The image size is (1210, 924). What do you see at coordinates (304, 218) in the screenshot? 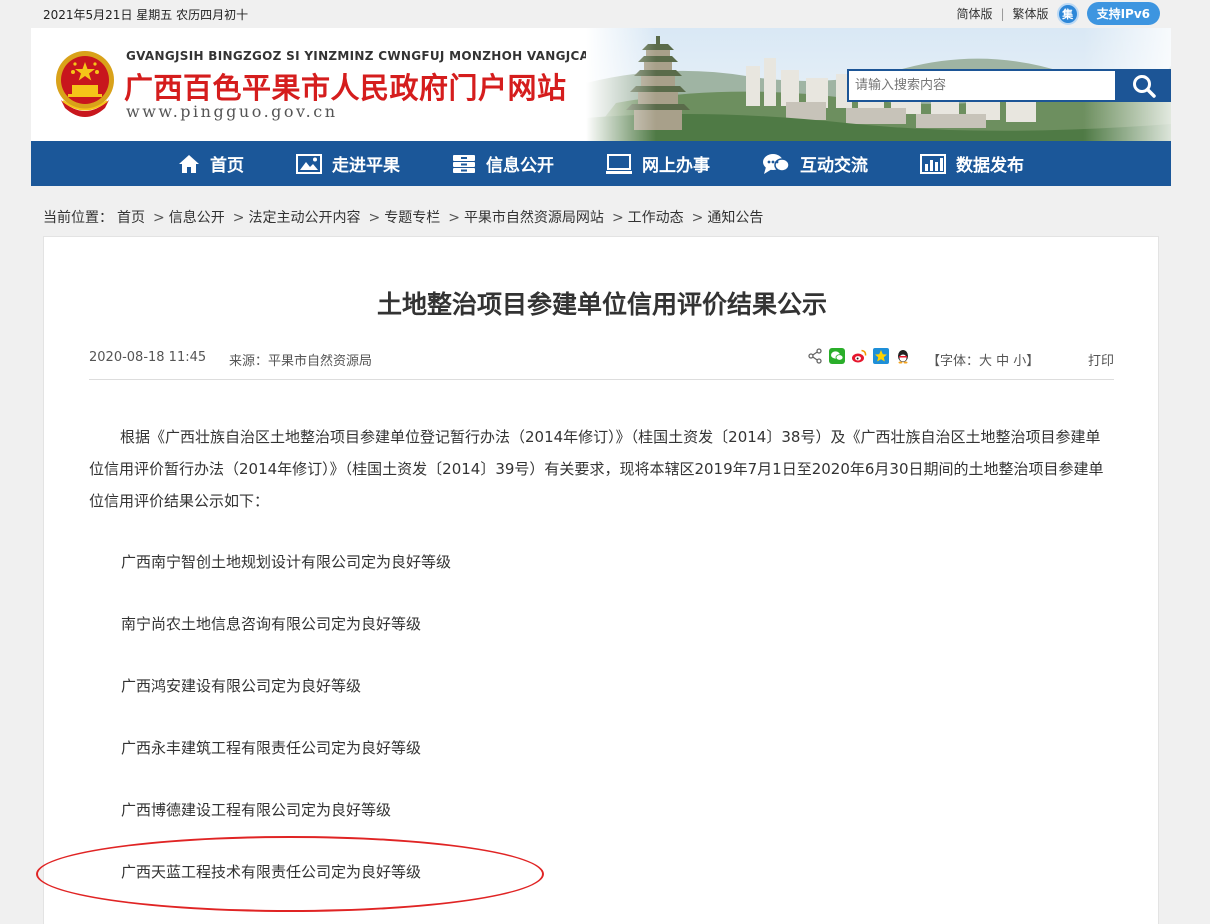
I see `breadcrumb-item: 法定主动公开内容` at bounding box center [304, 218].